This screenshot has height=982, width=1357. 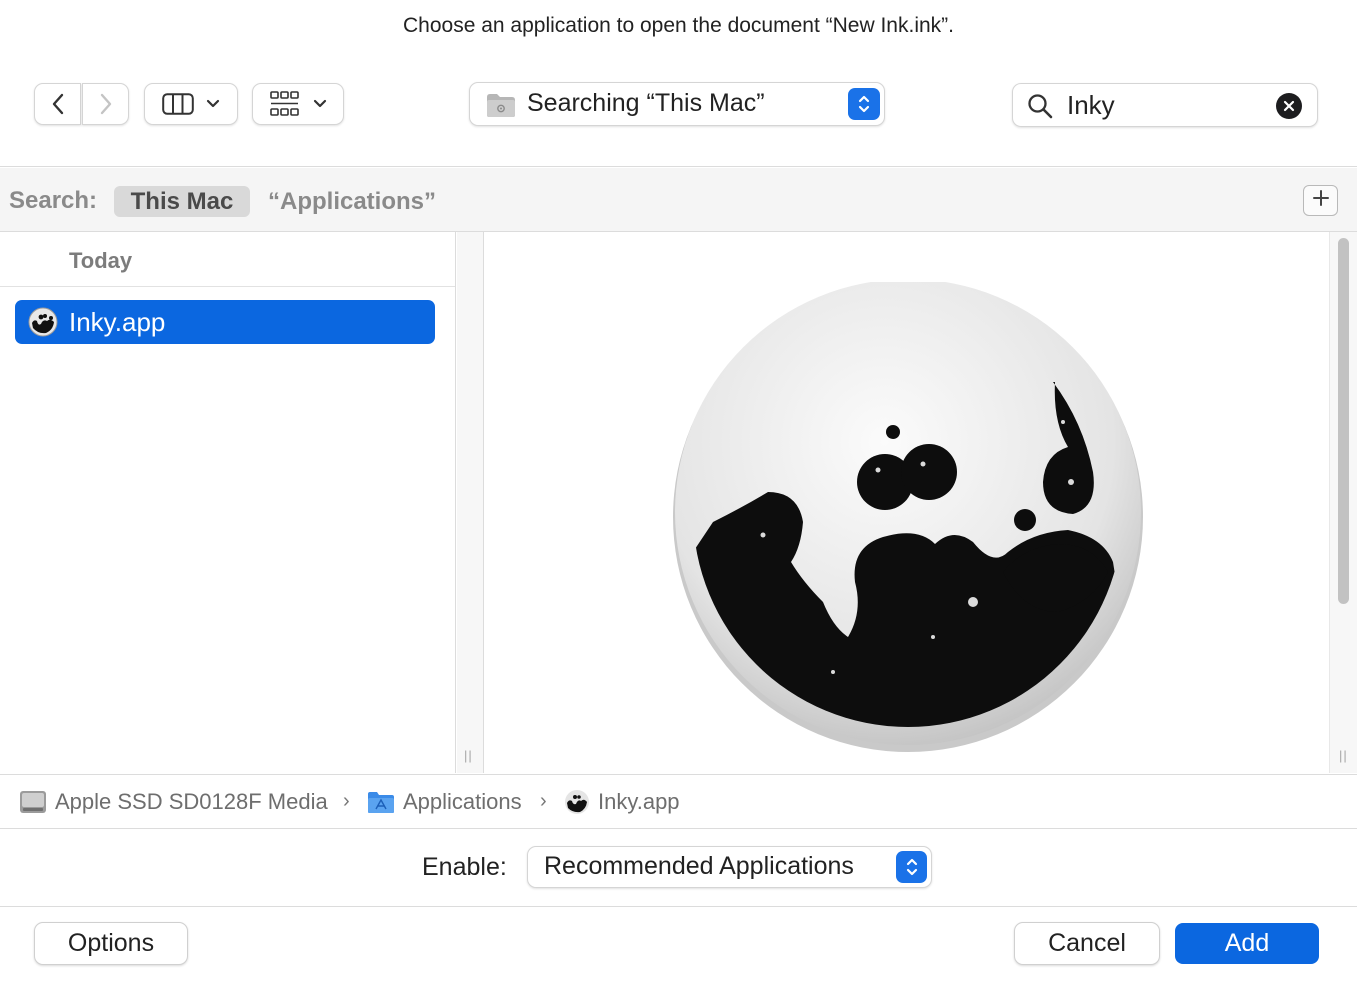 I want to click on grid-view-icon, so click(x=284, y=104).